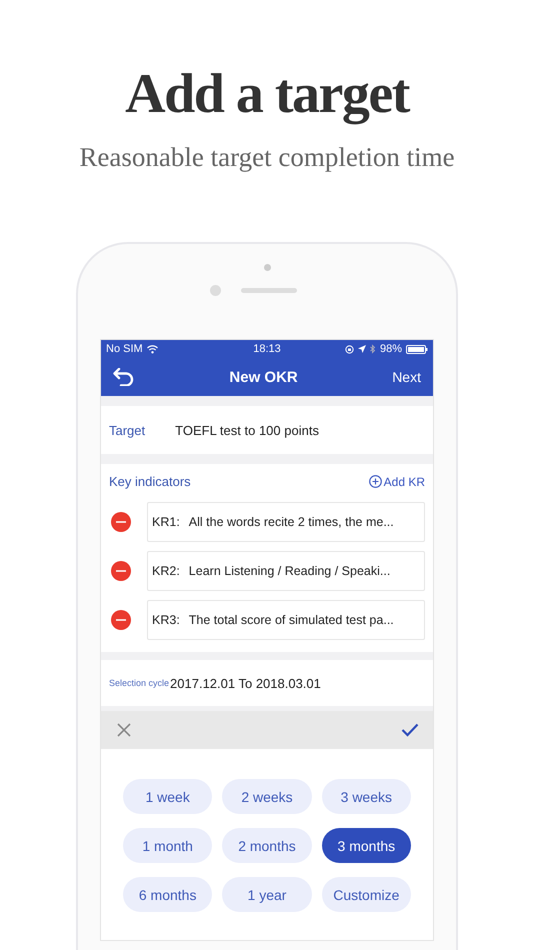 The height and width of the screenshot is (950, 534). Describe the element at coordinates (124, 730) in the screenshot. I see `close-icon` at that location.